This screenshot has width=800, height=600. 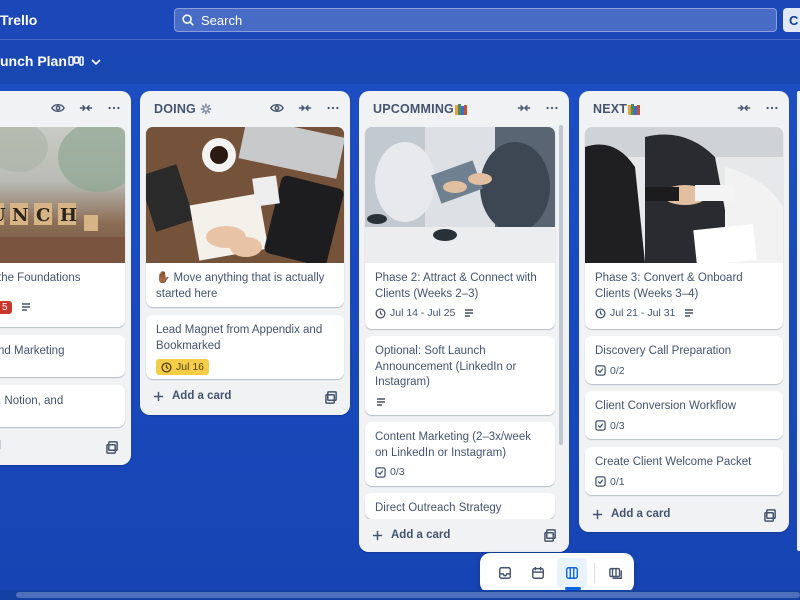 What do you see at coordinates (610, 109) in the screenshot?
I see `list-title: NEXT` at bounding box center [610, 109].